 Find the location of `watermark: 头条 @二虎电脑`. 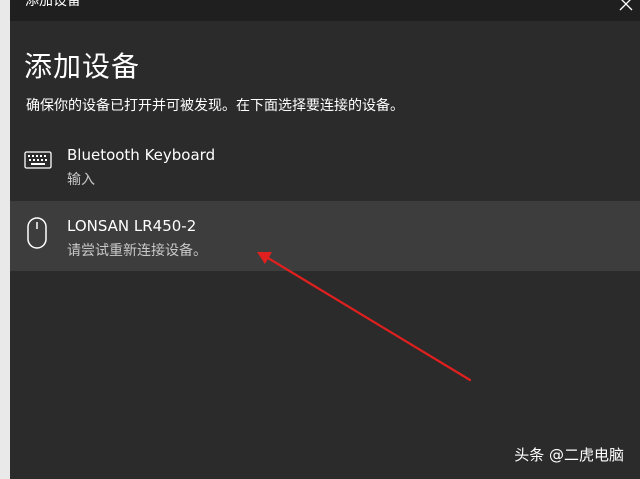

watermark: 头条 @二虎电脑 is located at coordinates (569, 455).